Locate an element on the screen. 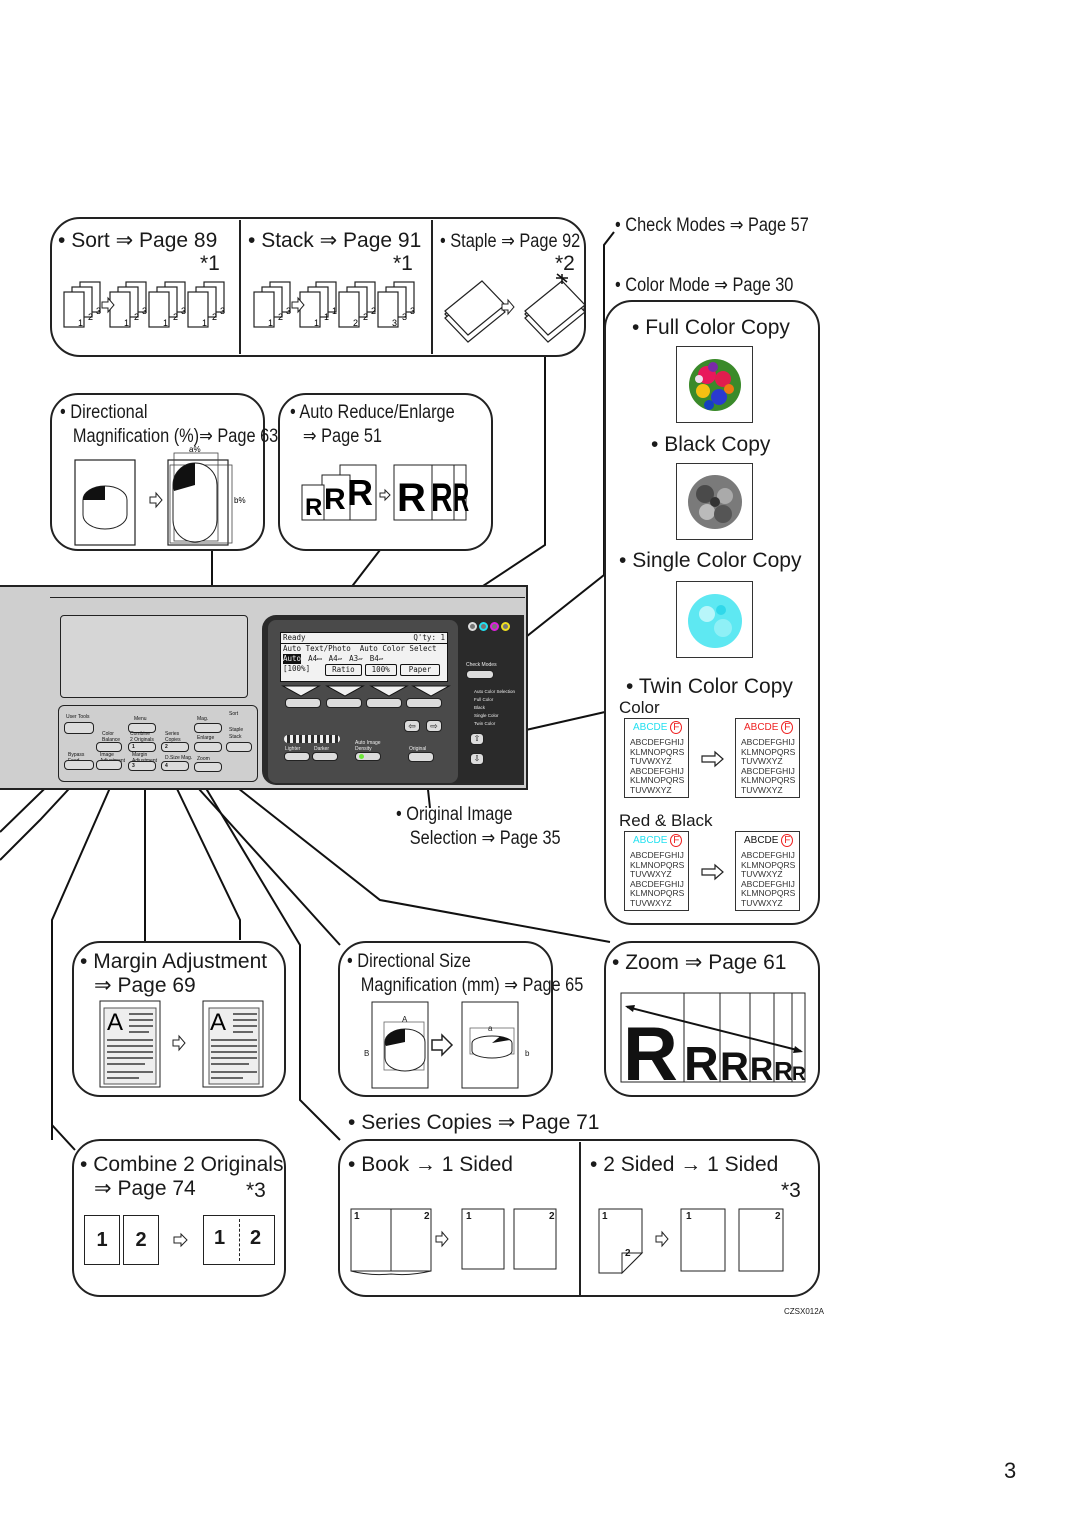  lcd-paper-auto: Auto is located at coordinates (292, 659).